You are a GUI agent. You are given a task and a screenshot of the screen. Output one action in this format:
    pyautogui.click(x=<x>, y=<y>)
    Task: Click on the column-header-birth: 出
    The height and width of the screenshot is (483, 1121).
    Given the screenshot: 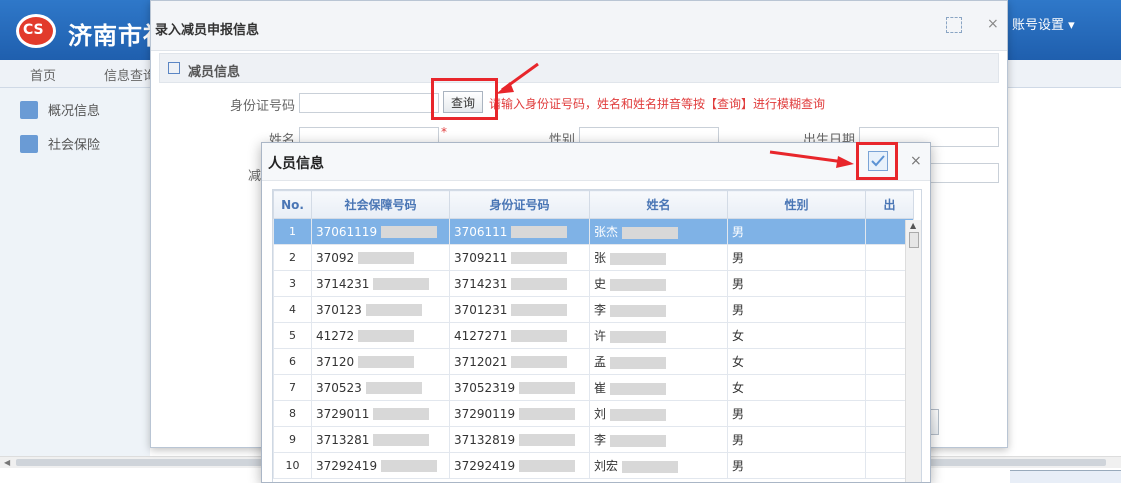 What is the action you would take?
    pyautogui.click(x=889, y=204)
    